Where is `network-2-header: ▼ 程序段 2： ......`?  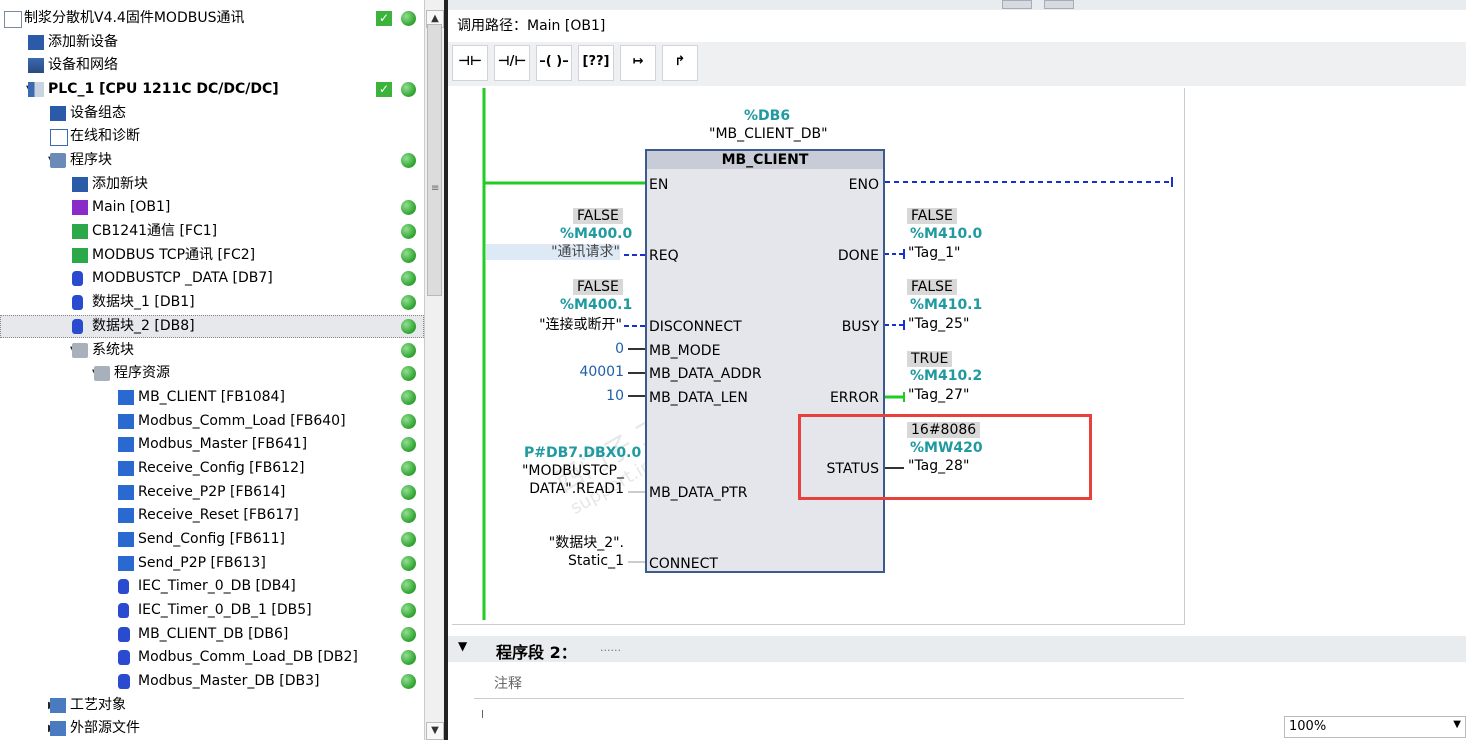
network-2-header: ▼ 程序段 2： ...... is located at coordinates (957, 649).